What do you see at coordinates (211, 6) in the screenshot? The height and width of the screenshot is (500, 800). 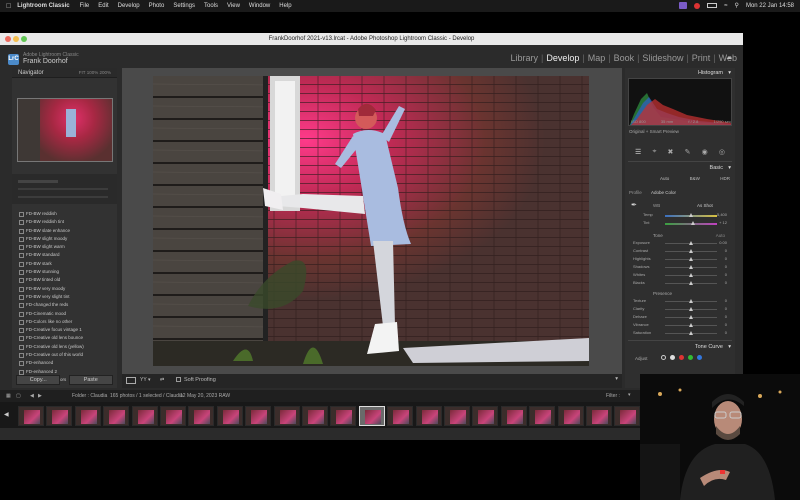 I see `menu-tools: Tools` at bounding box center [211, 6].